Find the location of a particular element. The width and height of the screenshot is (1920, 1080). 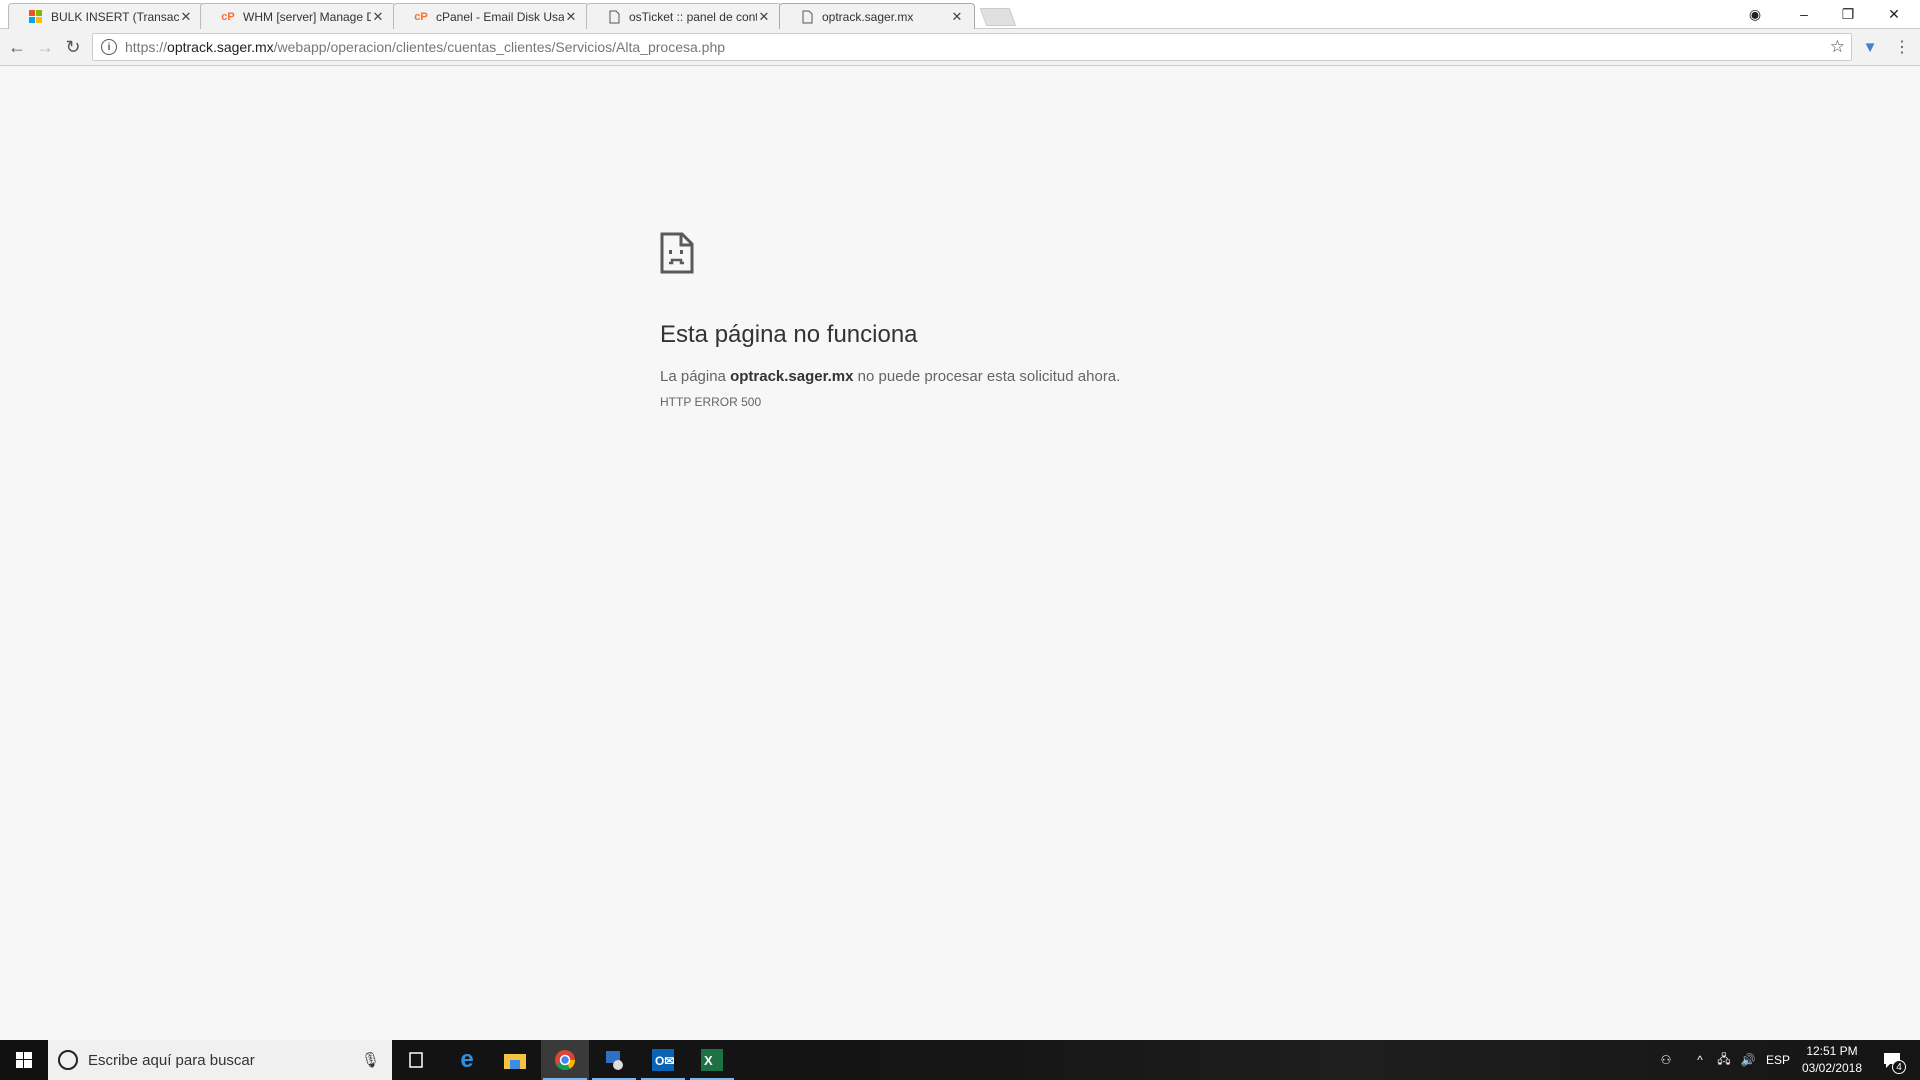

bookmark-star-icon: ☆ is located at coordinates (1837, 47).